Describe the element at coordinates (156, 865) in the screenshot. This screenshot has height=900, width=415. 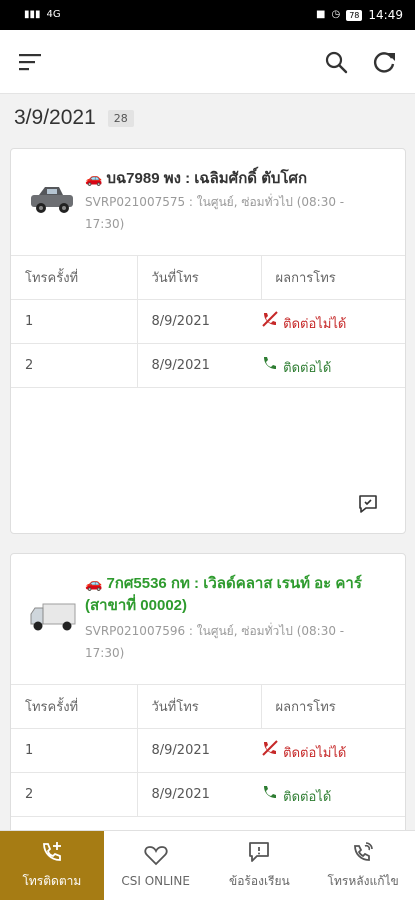
I see `nav-csi-online: CSI ONLINE` at that location.